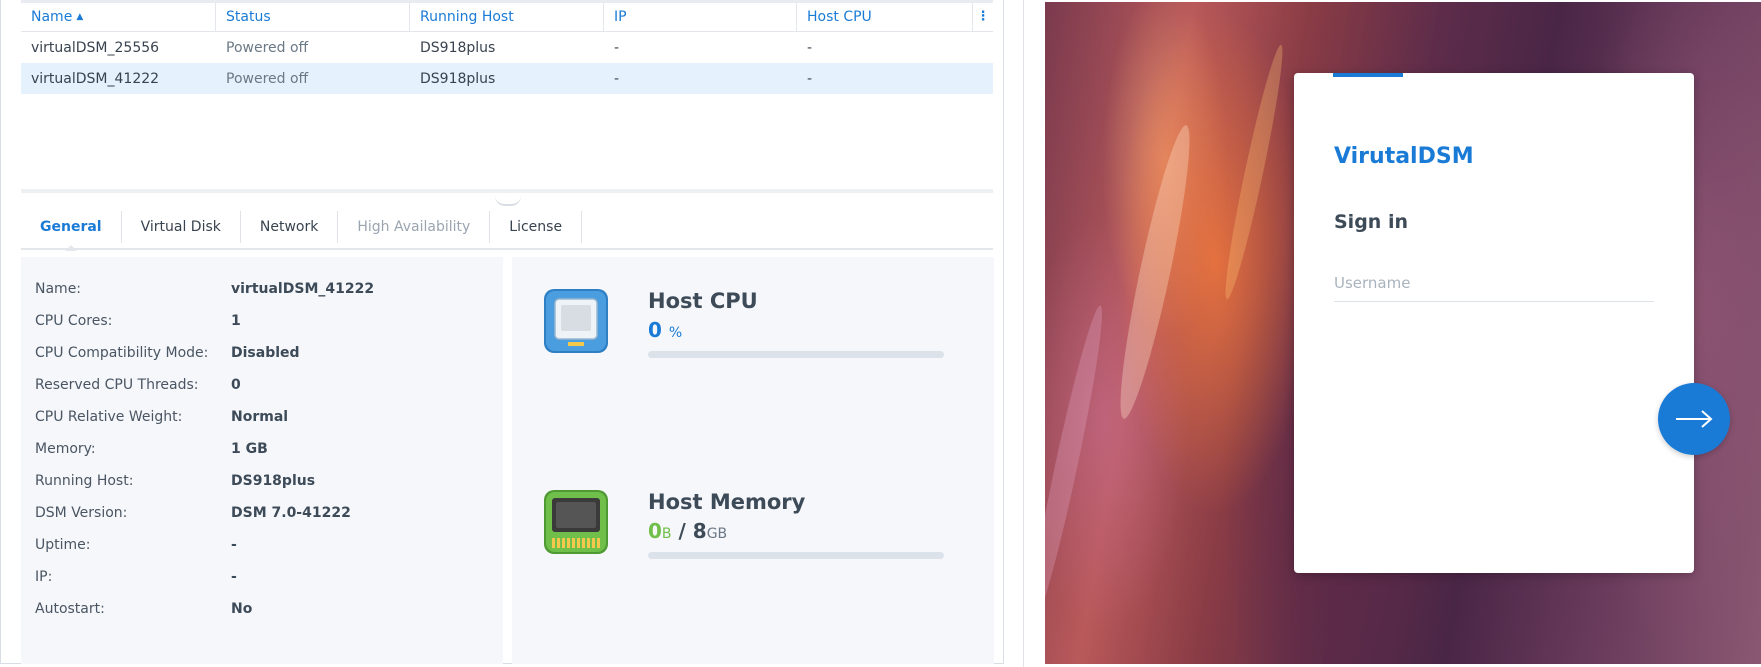 The width and height of the screenshot is (1761, 667). Describe the element at coordinates (291, 513) in the screenshot. I see `info-value: DSM 7.0-41222` at that location.